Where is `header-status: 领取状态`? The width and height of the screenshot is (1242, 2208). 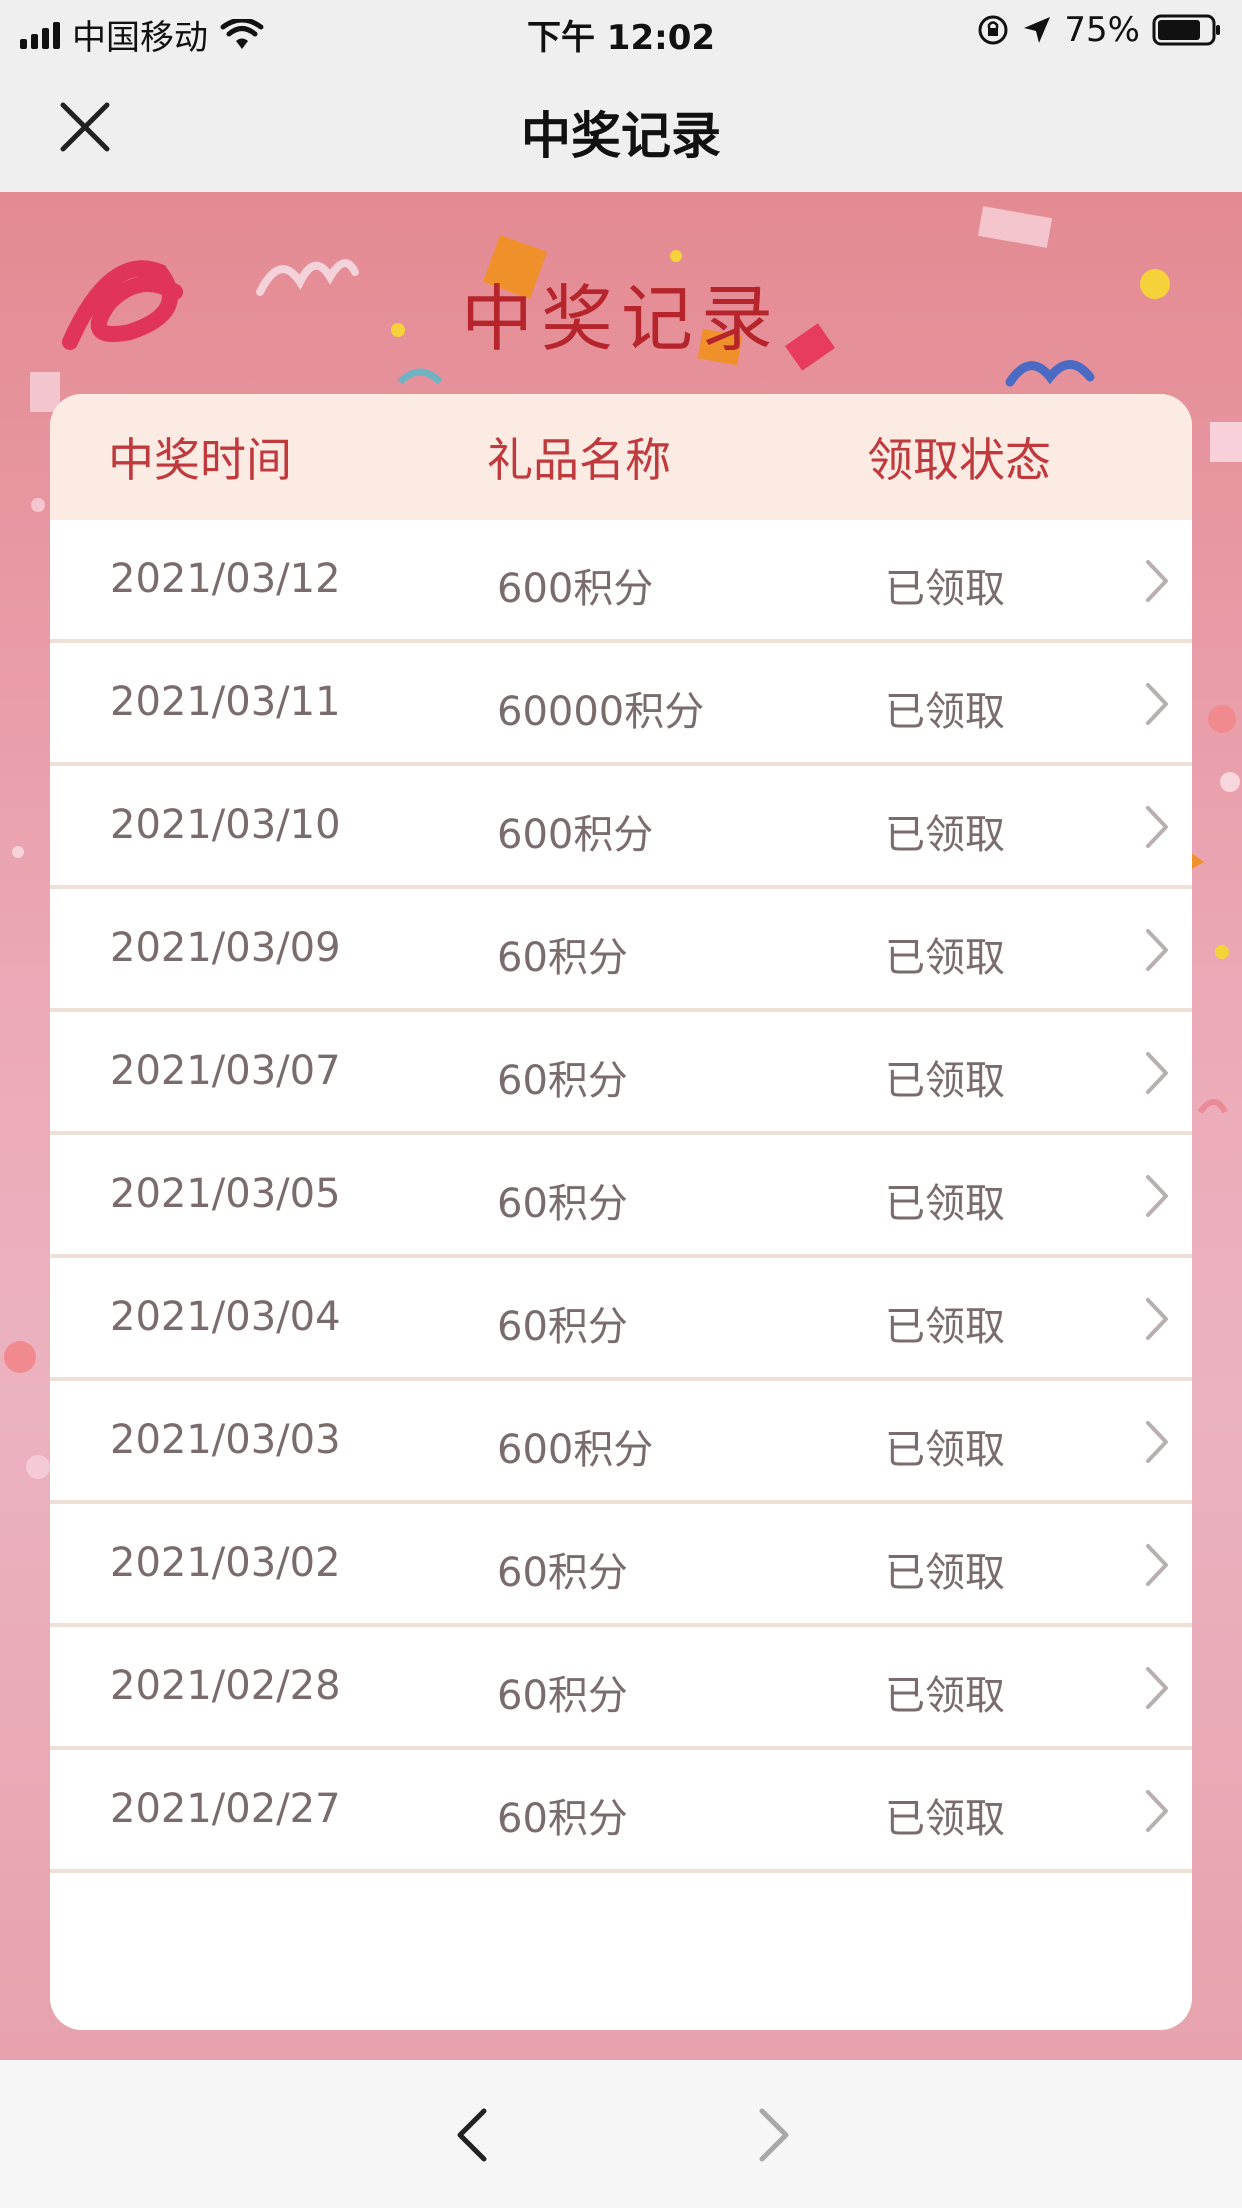 header-status: 领取状态 is located at coordinates (959, 460).